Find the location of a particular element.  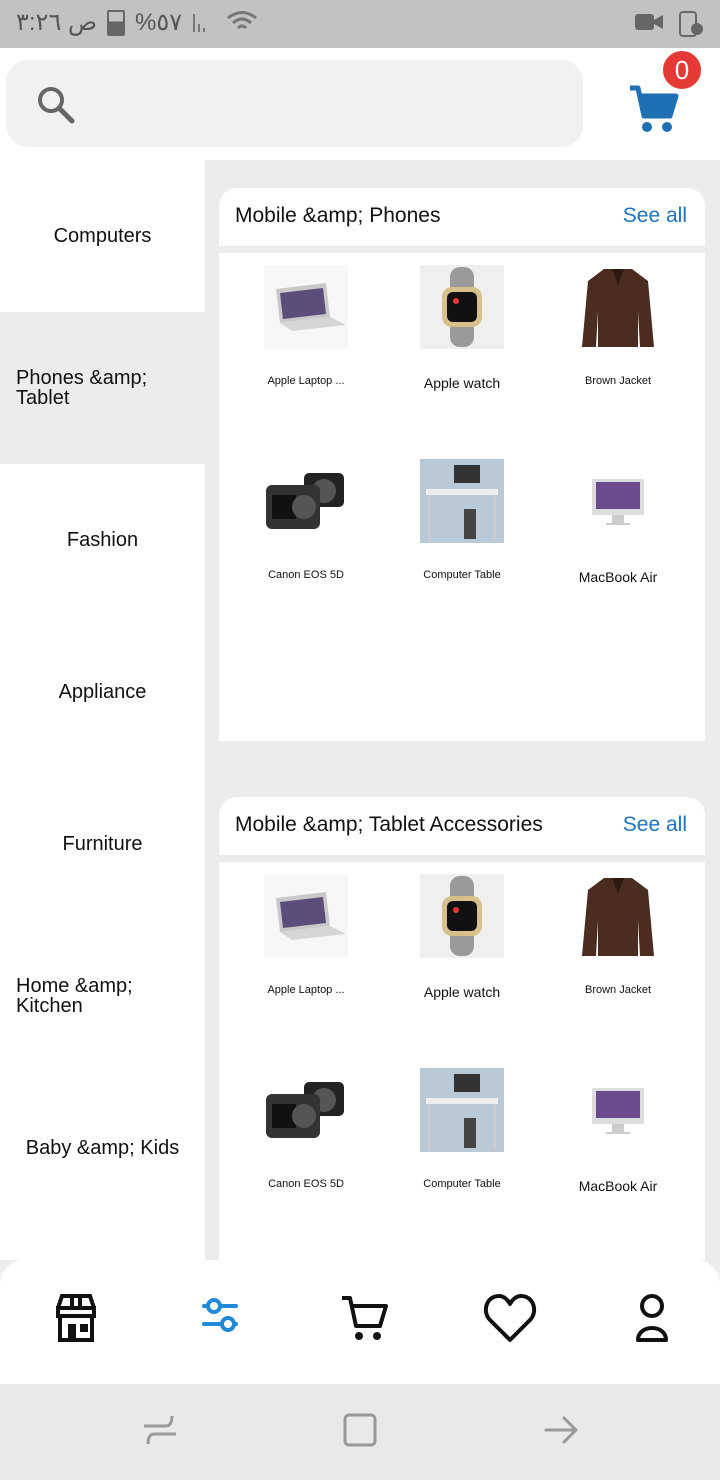

category-computers: Computers is located at coordinates (102, 236).